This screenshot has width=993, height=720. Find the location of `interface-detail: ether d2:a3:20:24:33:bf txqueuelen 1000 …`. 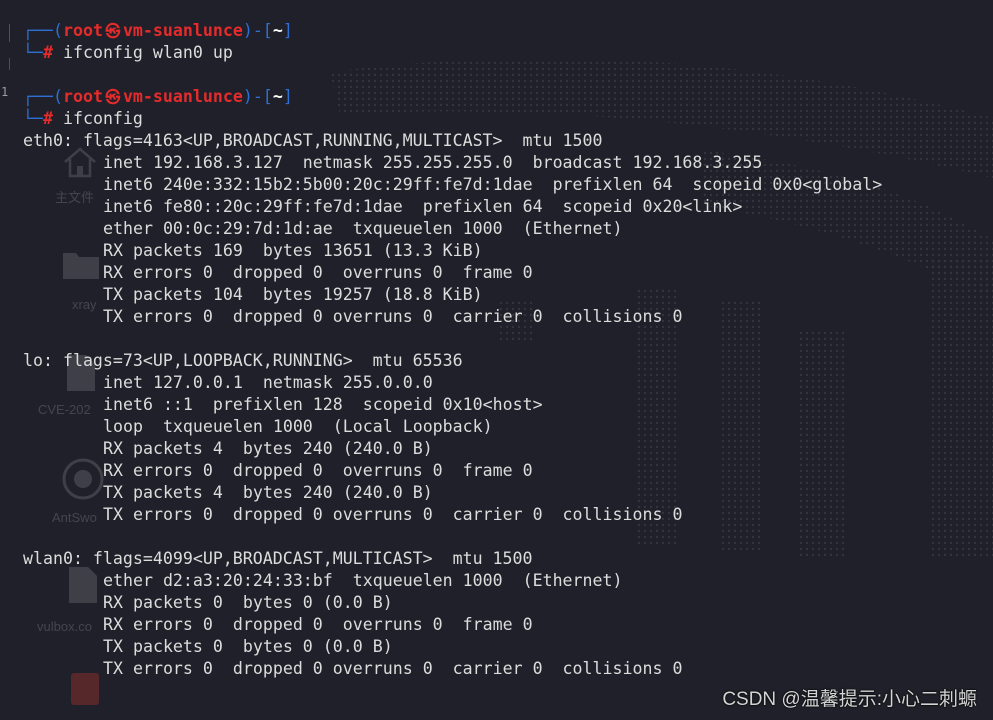

interface-detail: ether d2:a3:20:24:33:bf txqueuelen 1000 … is located at coordinates (363, 580).